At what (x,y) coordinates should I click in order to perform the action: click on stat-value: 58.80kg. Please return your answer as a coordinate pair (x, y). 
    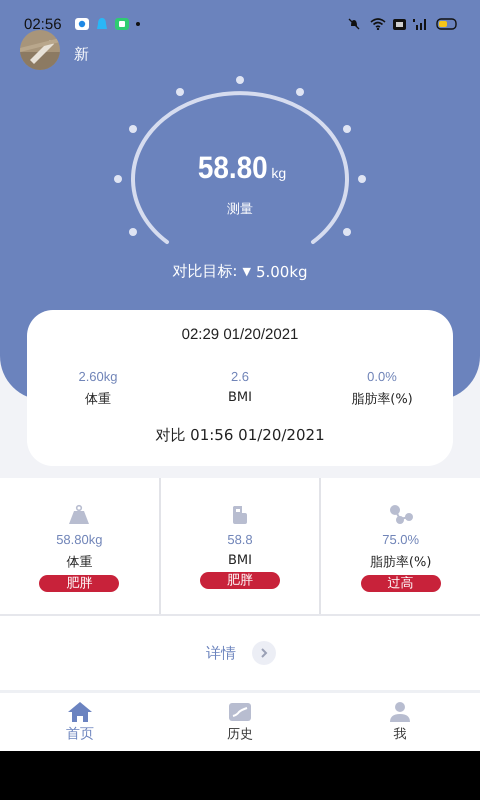
    Looking at the image, I should click on (79, 539).